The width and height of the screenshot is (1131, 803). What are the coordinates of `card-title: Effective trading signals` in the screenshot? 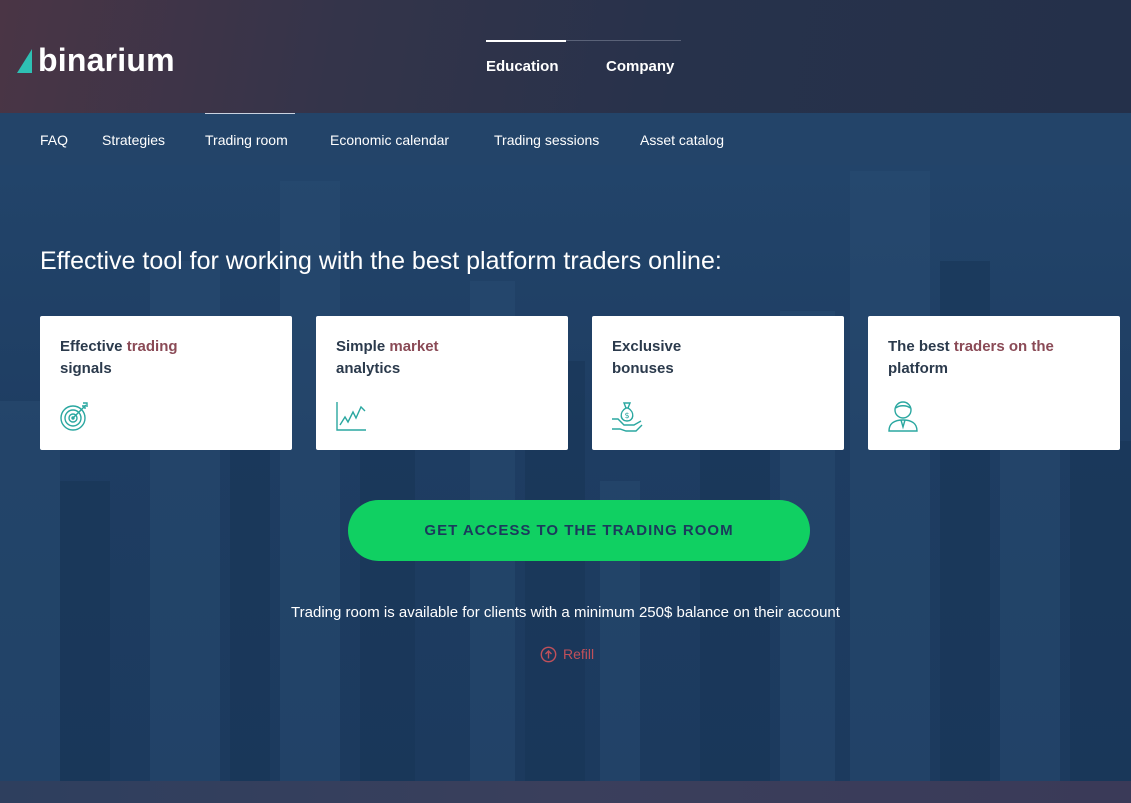 It's located at (119, 357).